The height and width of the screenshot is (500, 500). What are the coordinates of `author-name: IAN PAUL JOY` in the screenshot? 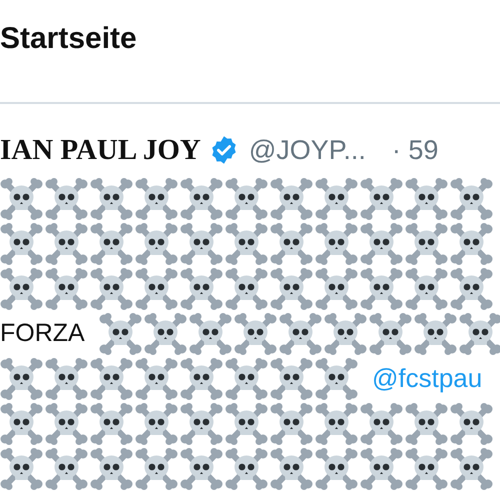 It's located at (100, 150).